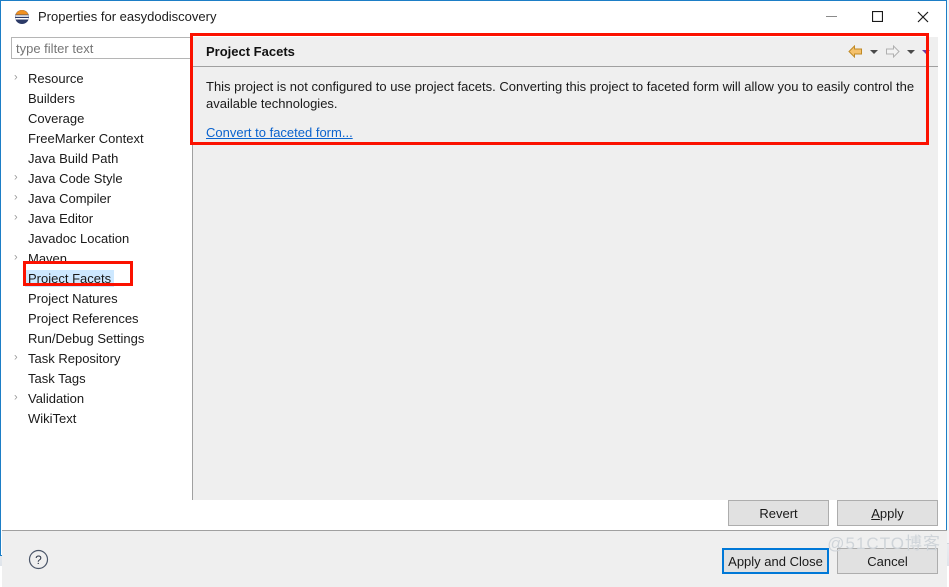  Describe the element at coordinates (102, 418) in the screenshot. I see `tree-item-wikitext: WikiText` at that location.